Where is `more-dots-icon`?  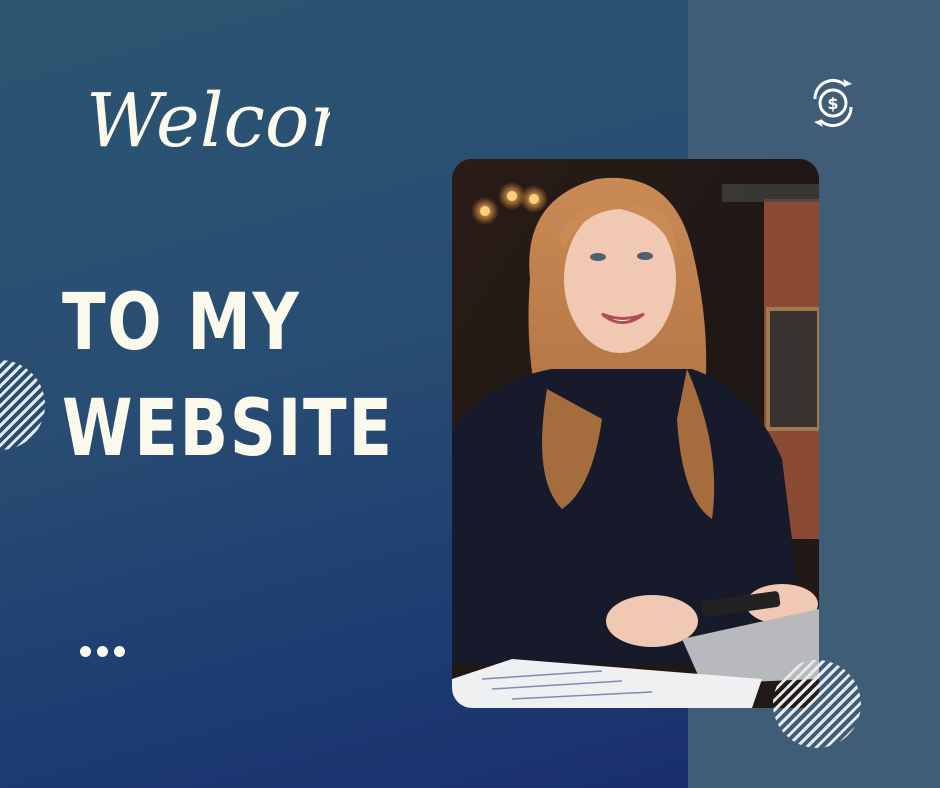
more-dots-icon is located at coordinates (102, 651).